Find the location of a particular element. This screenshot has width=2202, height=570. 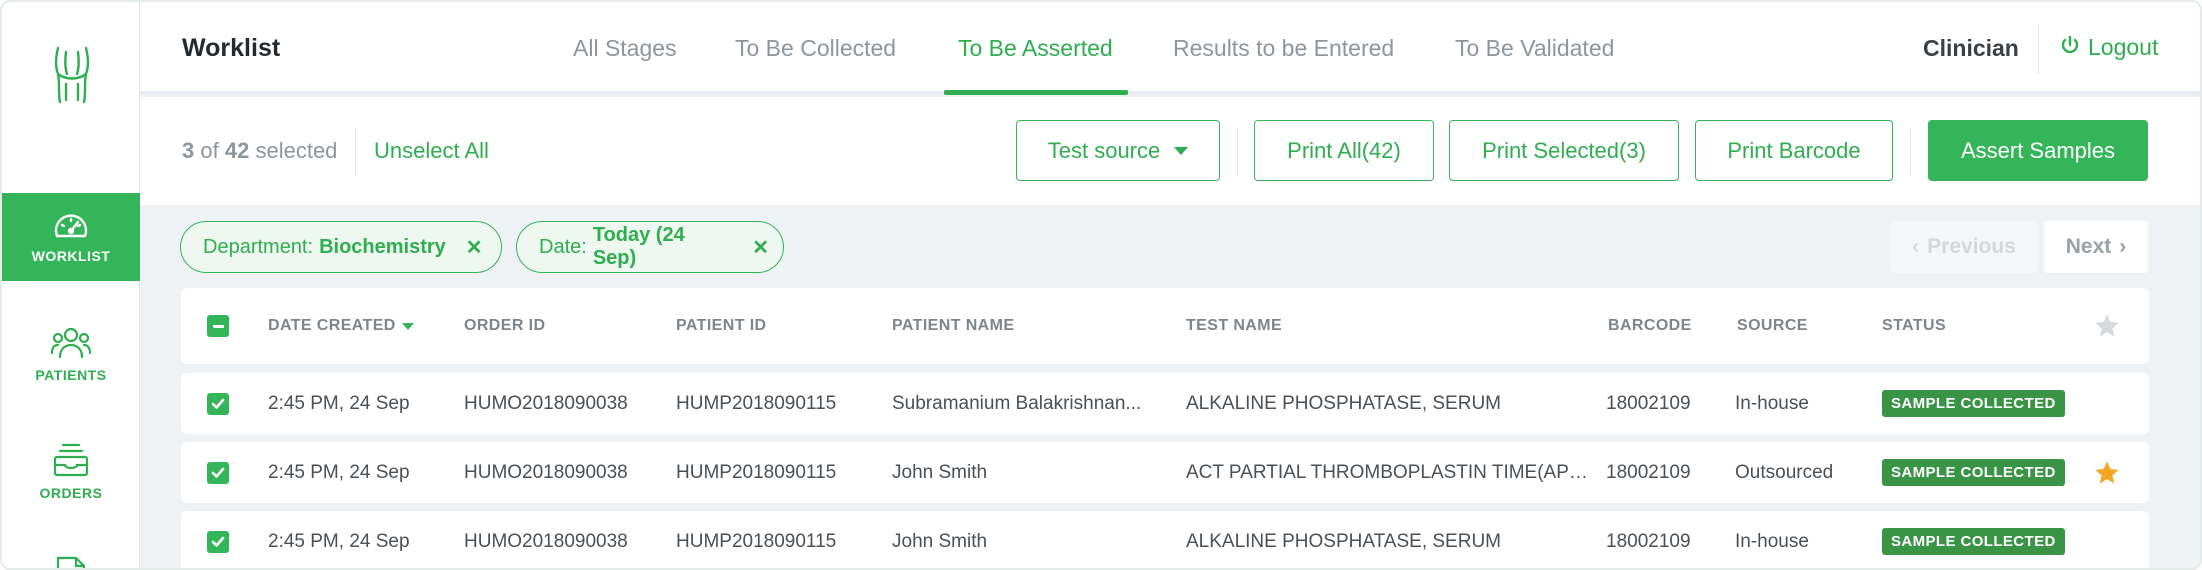

column-header-label: DATE CREATED is located at coordinates (332, 325).